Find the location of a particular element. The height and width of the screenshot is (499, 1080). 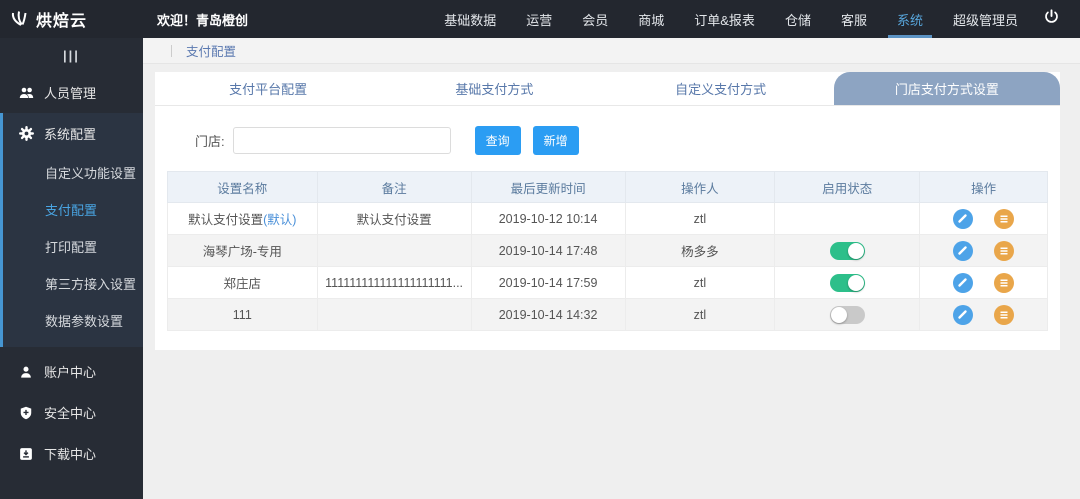

sidebar-sub-print-config: 打印配置 is located at coordinates (73, 246).